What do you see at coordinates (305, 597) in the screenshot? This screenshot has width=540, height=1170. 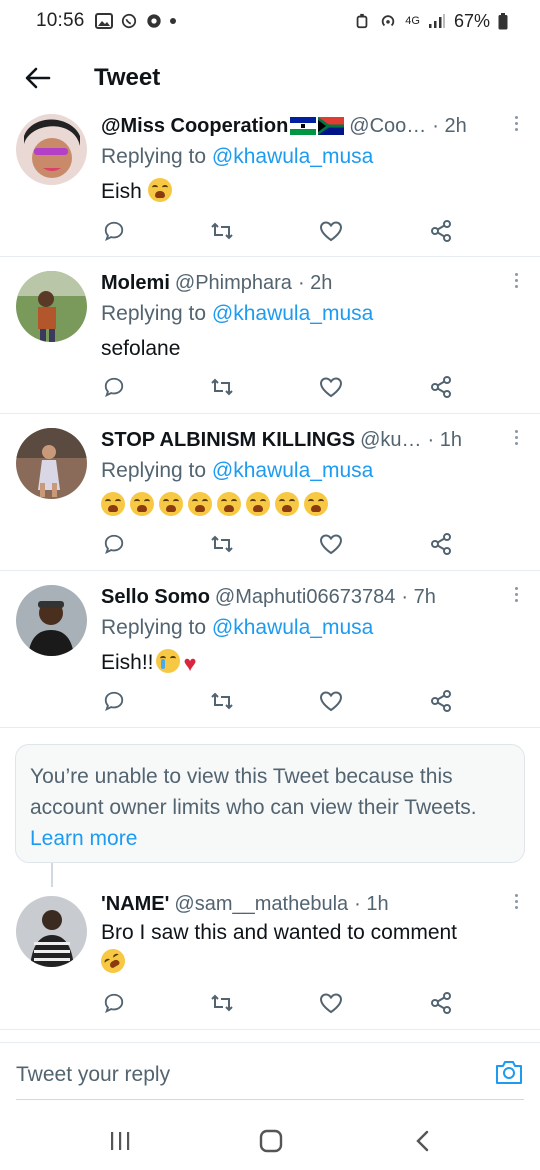 I see `author-handle: @Maphuti06673784` at bounding box center [305, 597].